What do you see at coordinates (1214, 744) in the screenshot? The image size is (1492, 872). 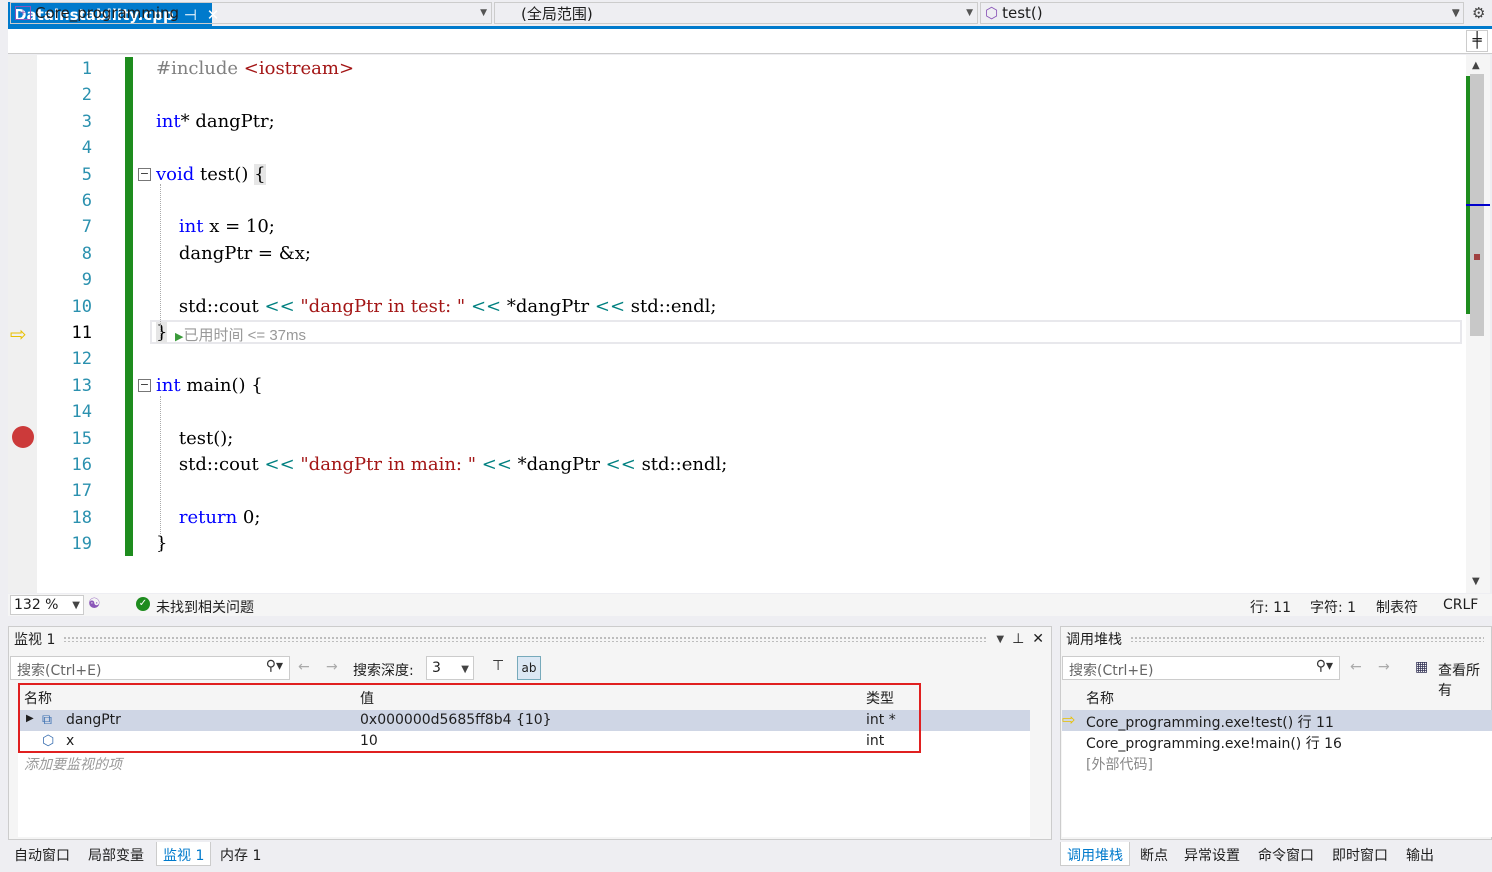 I see `frame-label: Core_programming.exe!main() 行 16` at bounding box center [1214, 744].